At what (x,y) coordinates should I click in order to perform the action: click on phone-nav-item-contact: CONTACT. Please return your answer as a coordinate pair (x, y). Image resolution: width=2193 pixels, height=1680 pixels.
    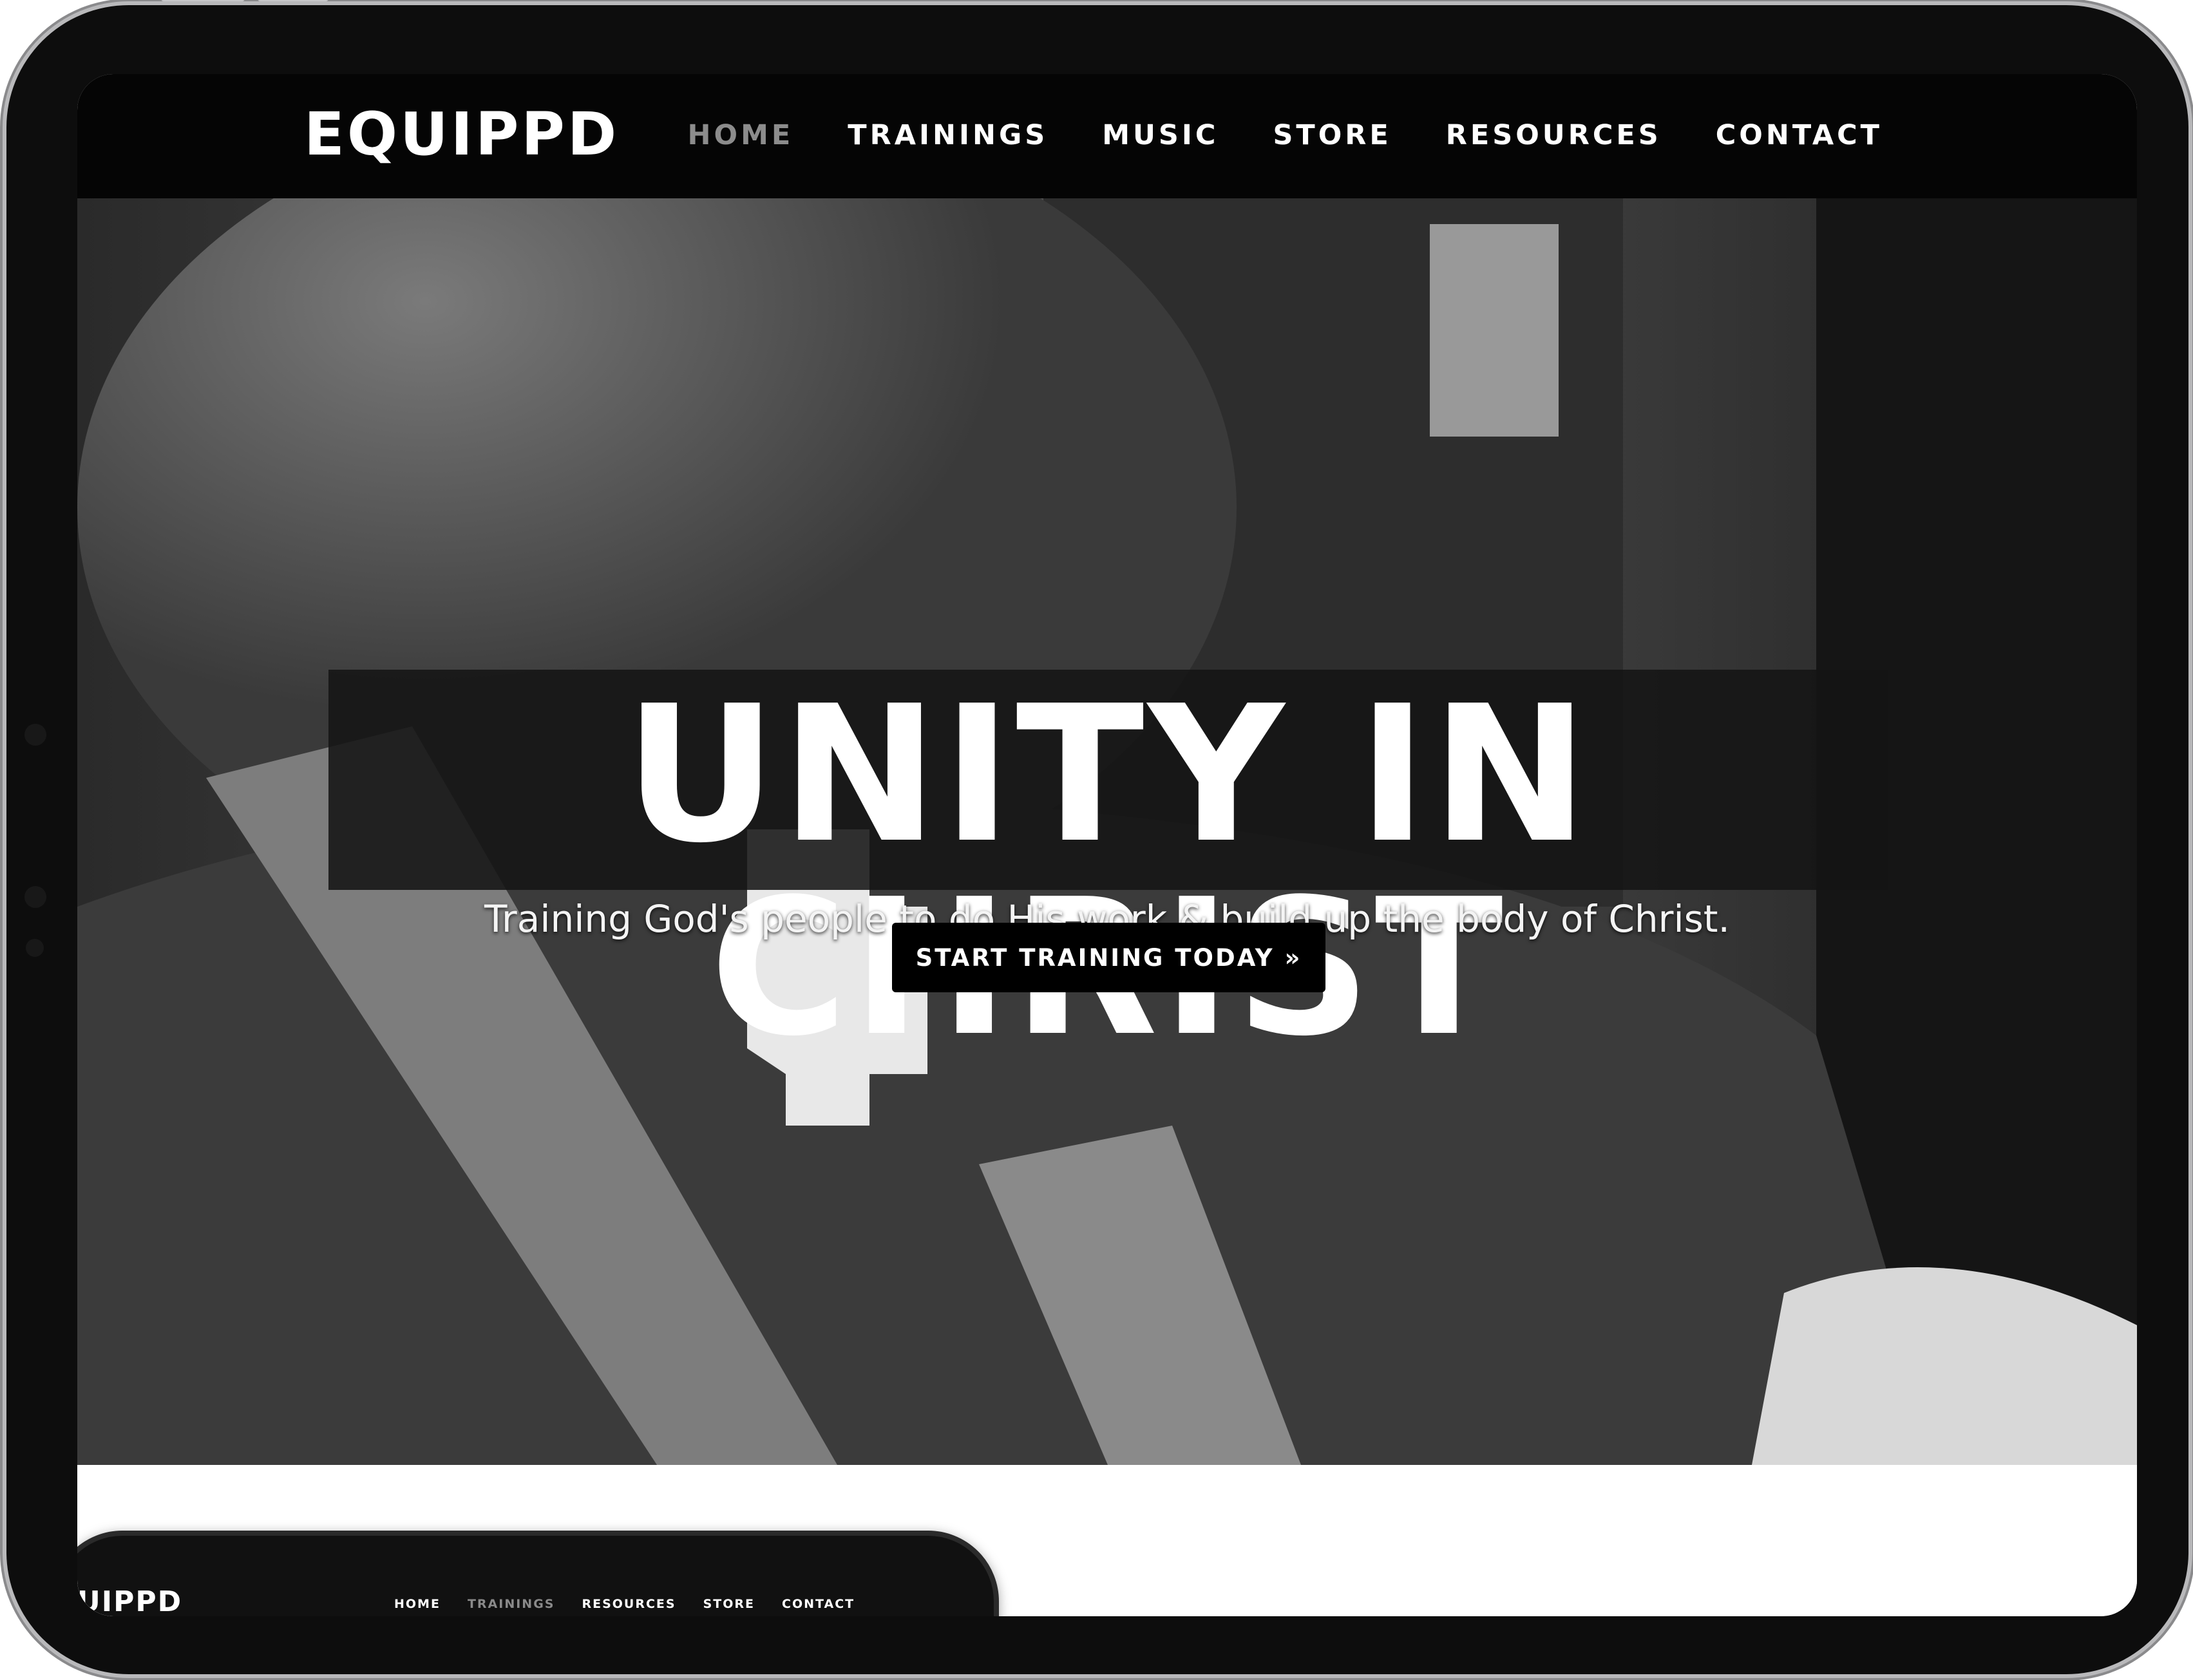
    Looking at the image, I should click on (818, 1604).